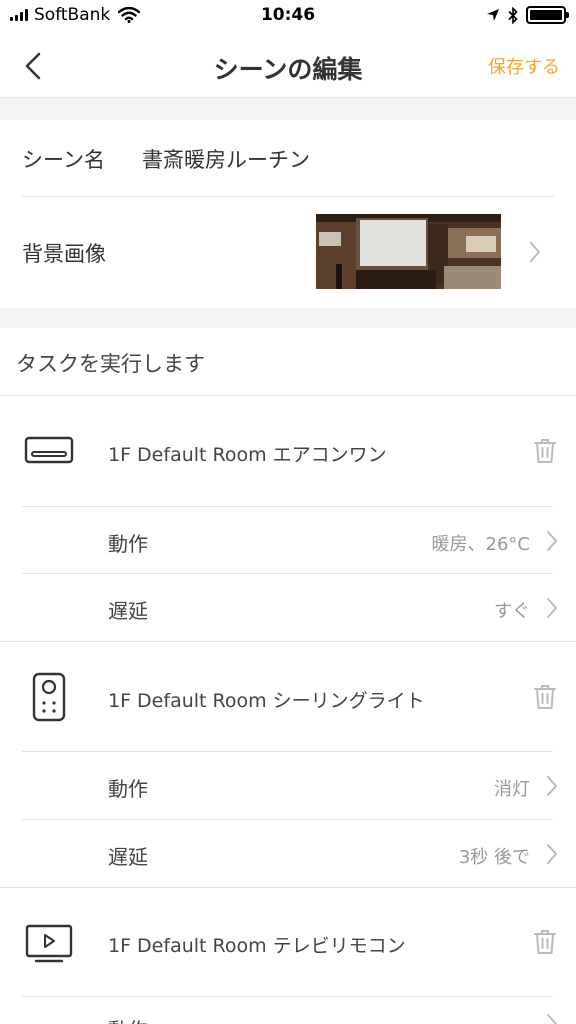  Describe the element at coordinates (481, 543) in the screenshot. I see `task-action-value: 暖房、26°C` at that location.